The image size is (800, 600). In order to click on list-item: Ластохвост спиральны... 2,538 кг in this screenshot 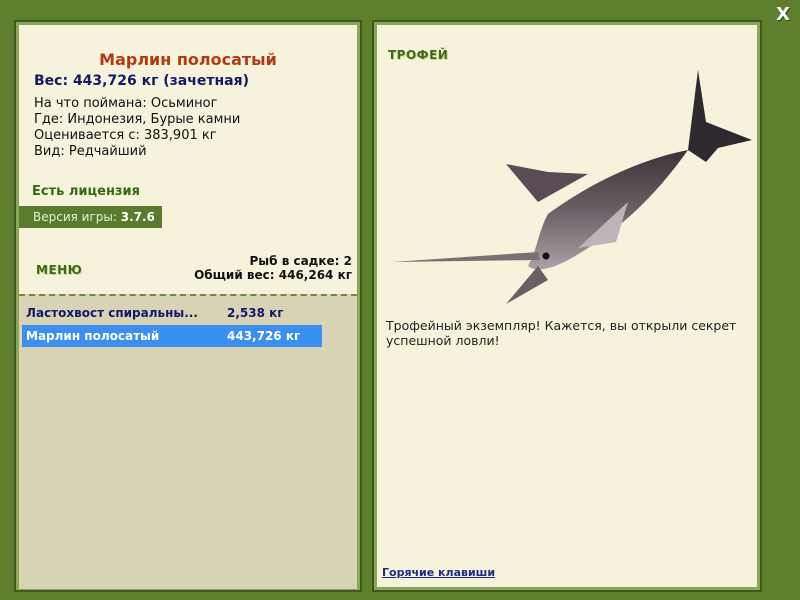, I will do `click(172, 313)`.